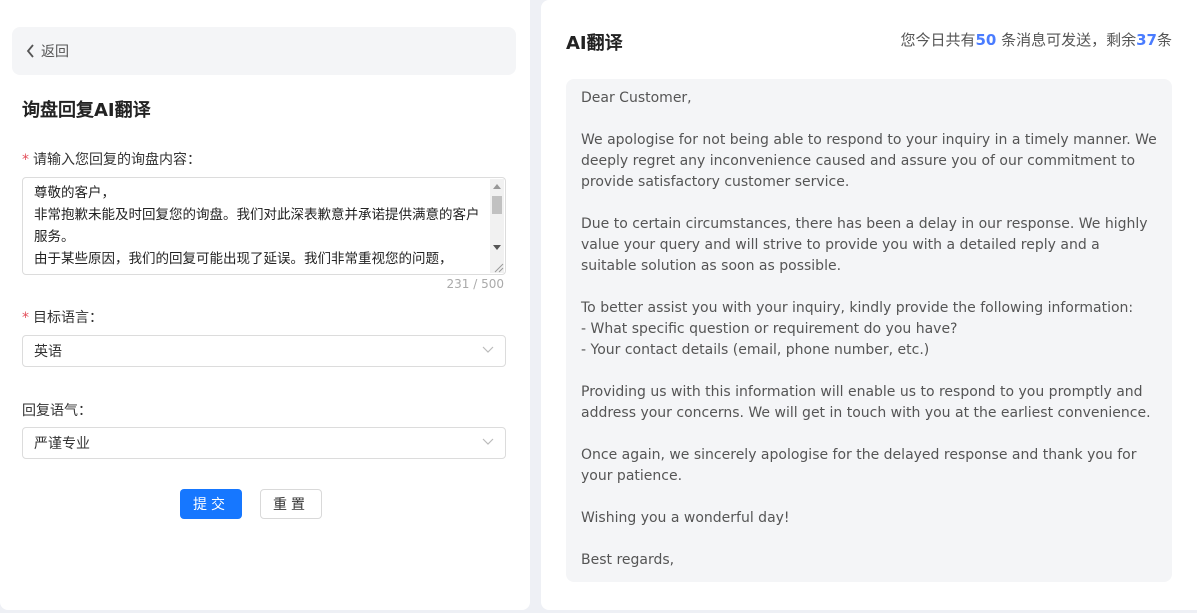 This screenshot has width=1197, height=613. What do you see at coordinates (628, 560) in the screenshot?
I see `result-paragraph: Best regards,` at bounding box center [628, 560].